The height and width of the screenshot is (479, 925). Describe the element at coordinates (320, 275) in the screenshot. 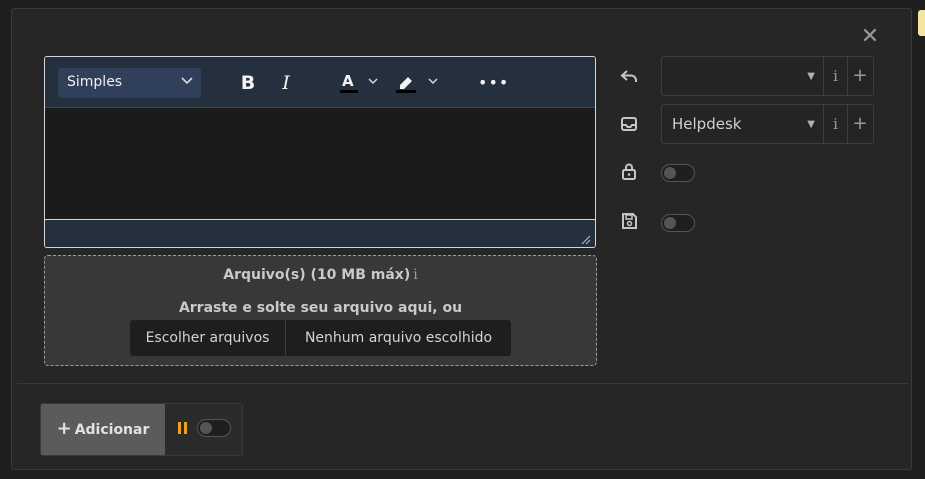

I see `upload-title: Arquivo(s) (10 MB máx) i` at that location.